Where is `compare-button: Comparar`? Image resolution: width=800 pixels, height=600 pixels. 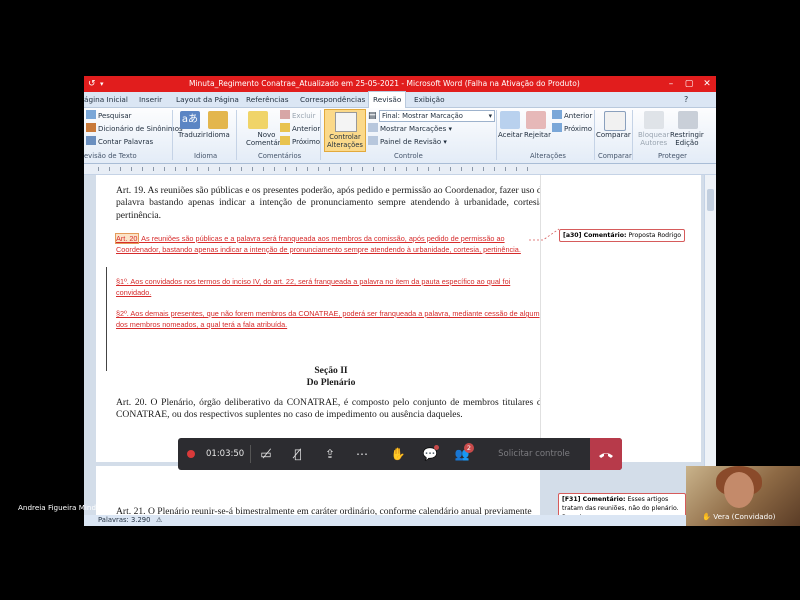 compare-button: Comparar is located at coordinates (613, 135).